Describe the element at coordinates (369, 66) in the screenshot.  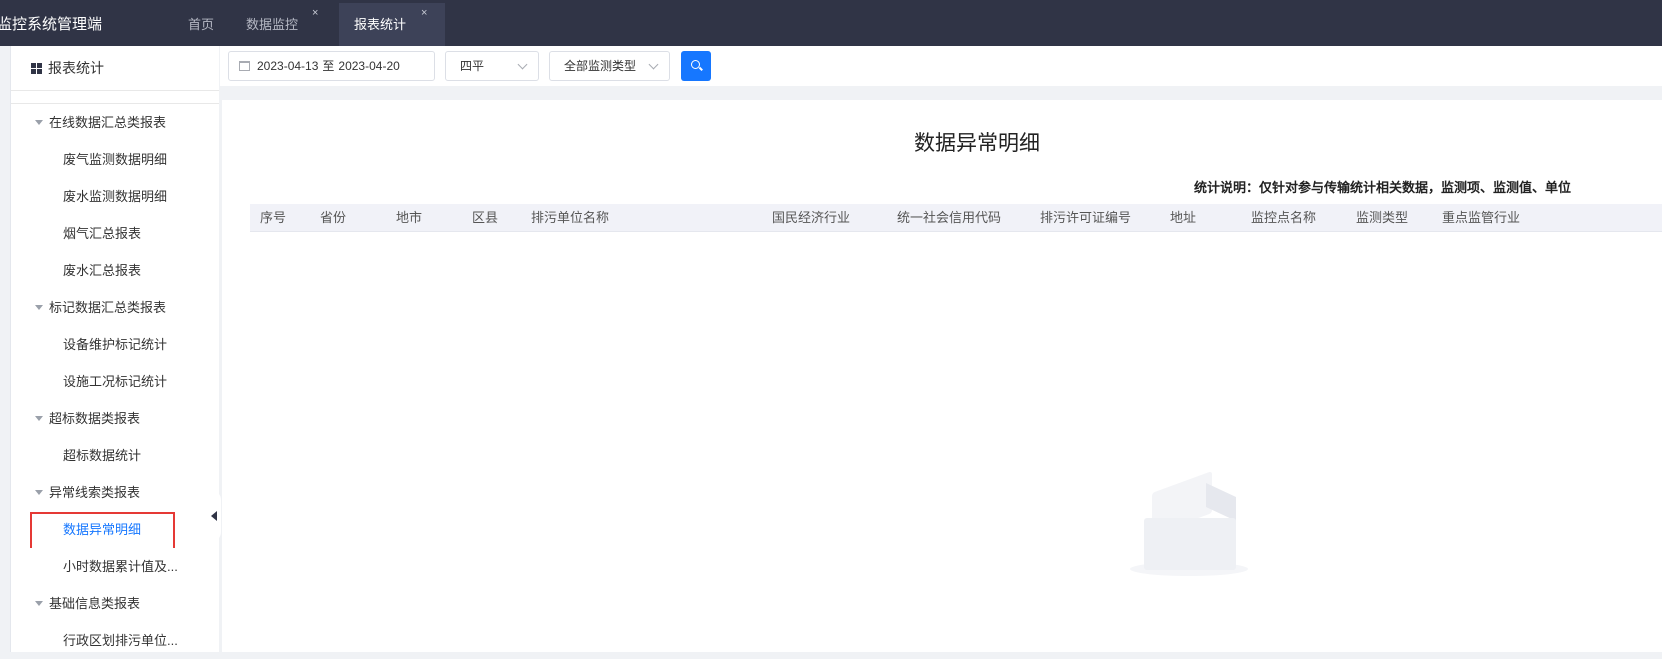
I see `date-end: 2023-04-20` at that location.